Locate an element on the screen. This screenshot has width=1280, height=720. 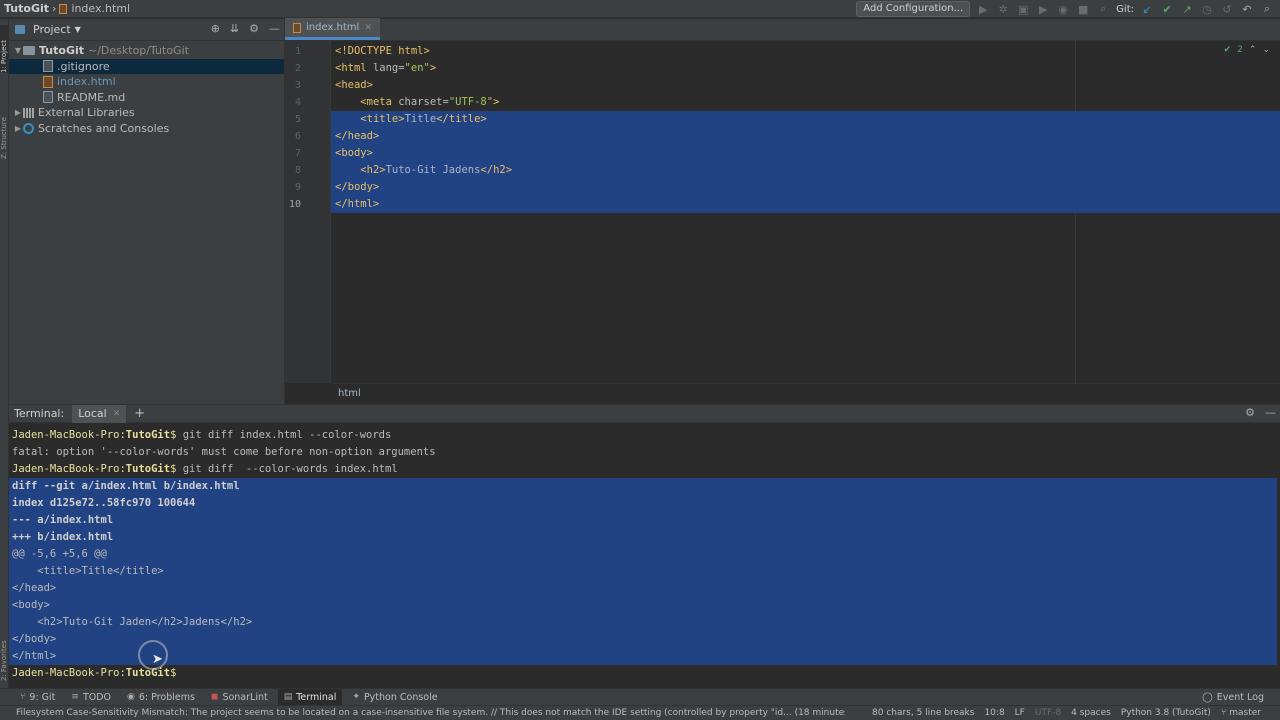
project-tool-tab: 1: Project is located at coordinates (4, 49).